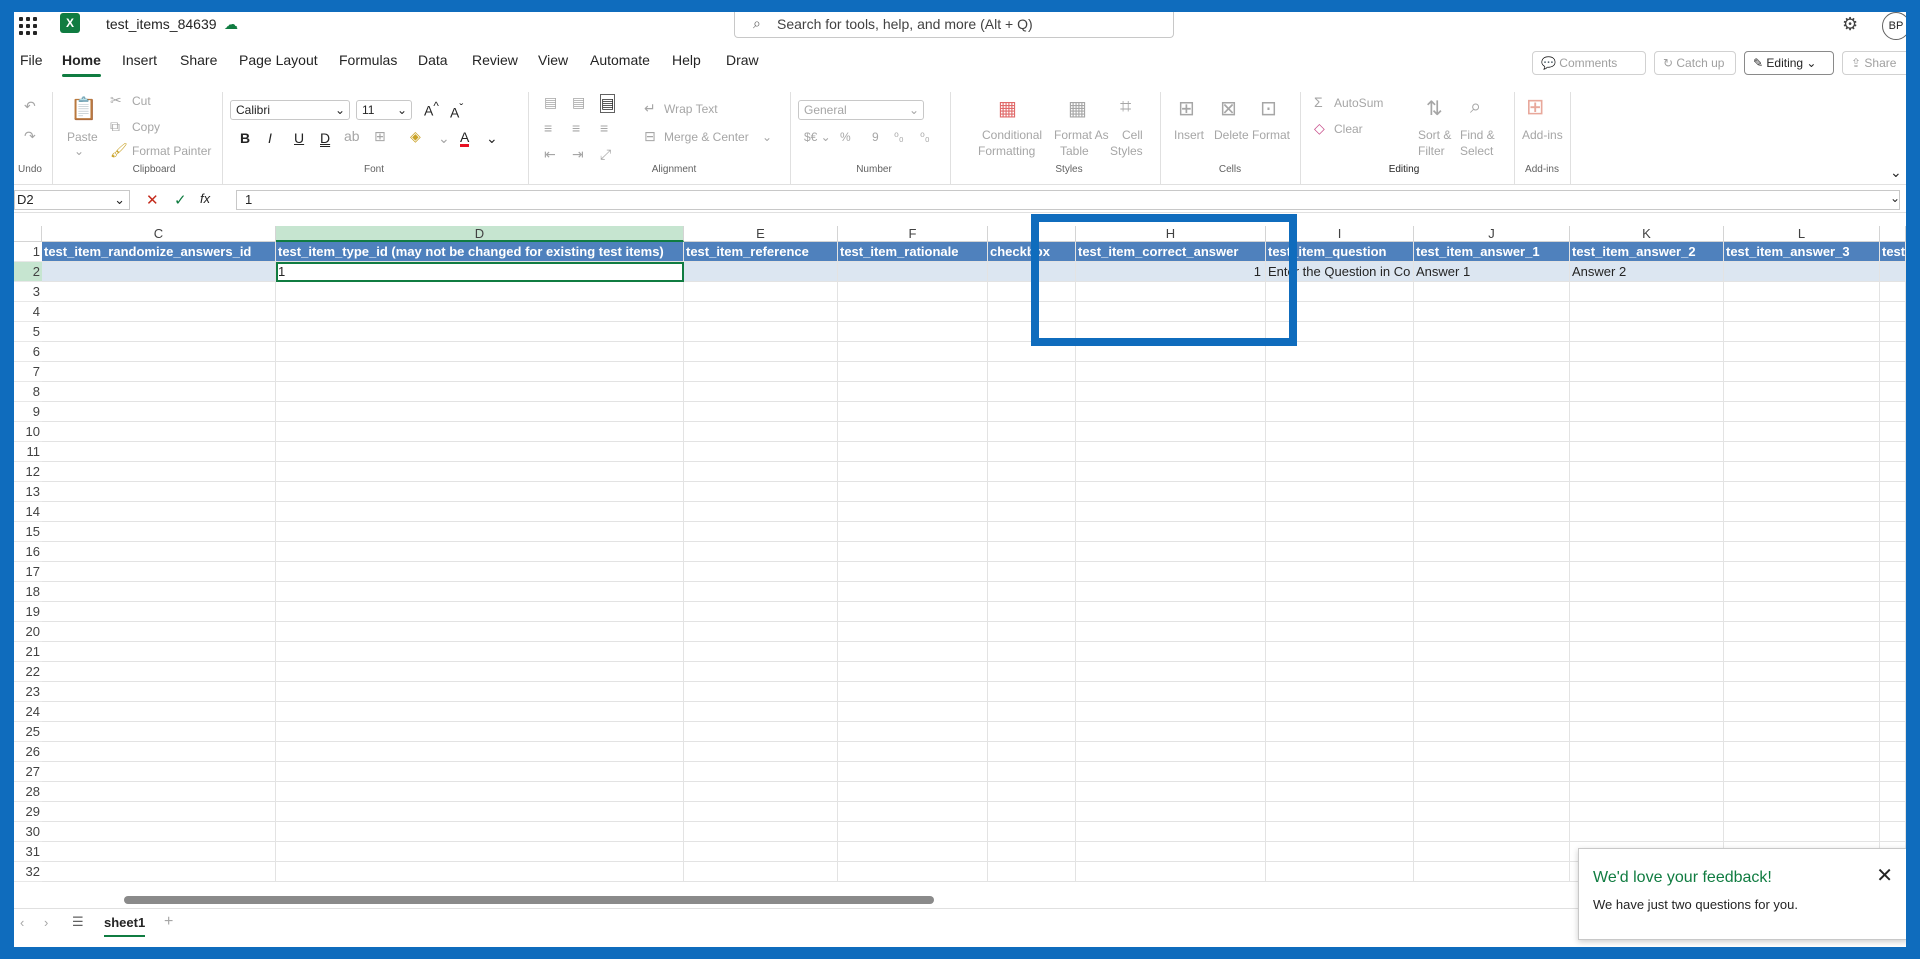 The width and height of the screenshot is (1920, 959). What do you see at coordinates (415, 136) in the screenshot?
I see `fill-color-icon: ◈` at bounding box center [415, 136].